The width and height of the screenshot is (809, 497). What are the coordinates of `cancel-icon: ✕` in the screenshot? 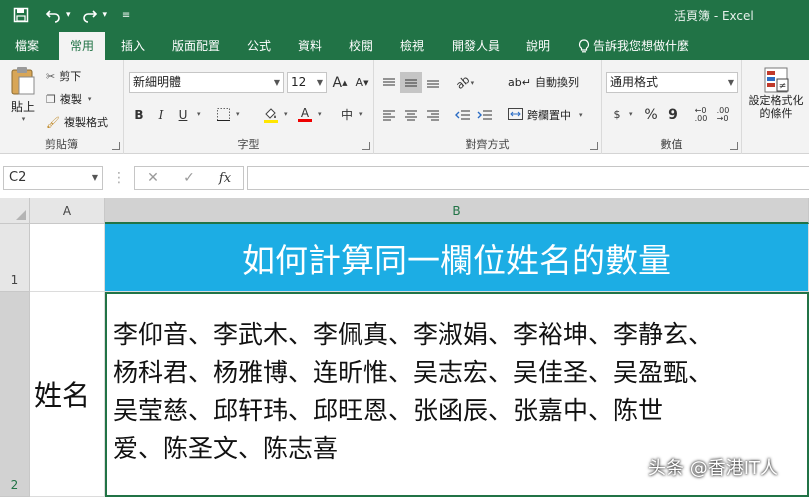 It's located at (153, 178).